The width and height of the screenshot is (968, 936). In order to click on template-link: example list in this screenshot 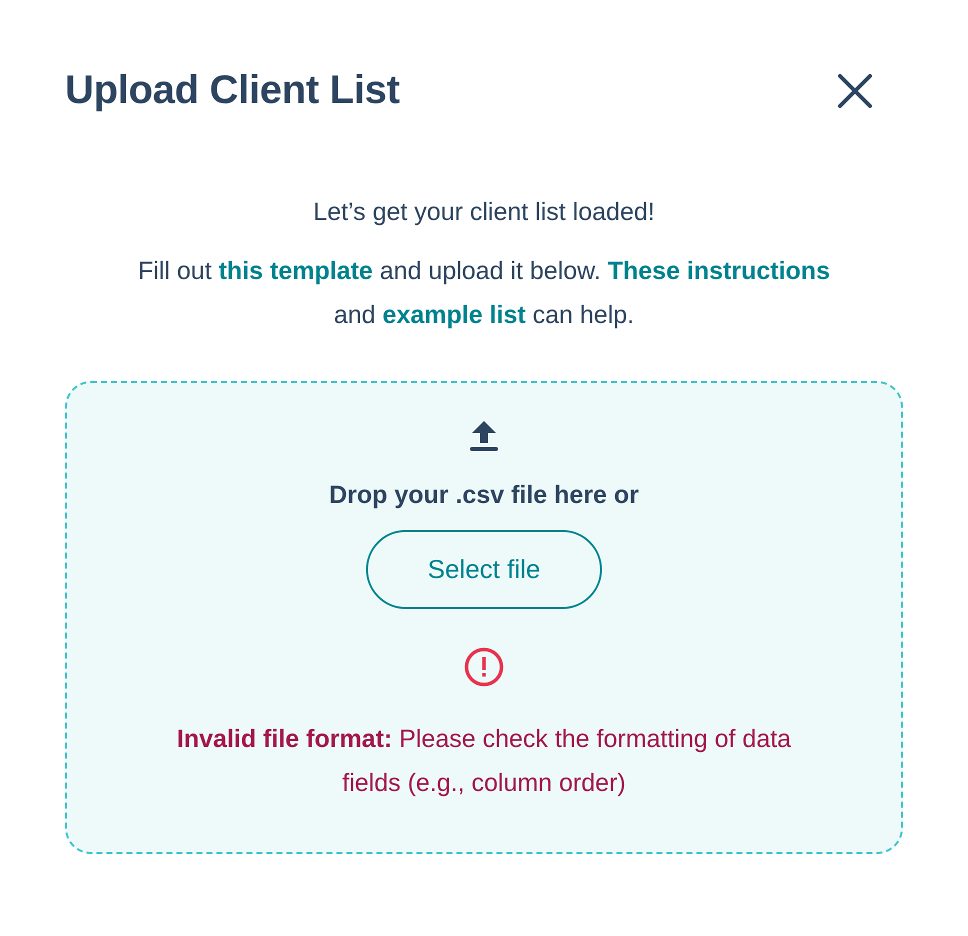, I will do `click(454, 315)`.